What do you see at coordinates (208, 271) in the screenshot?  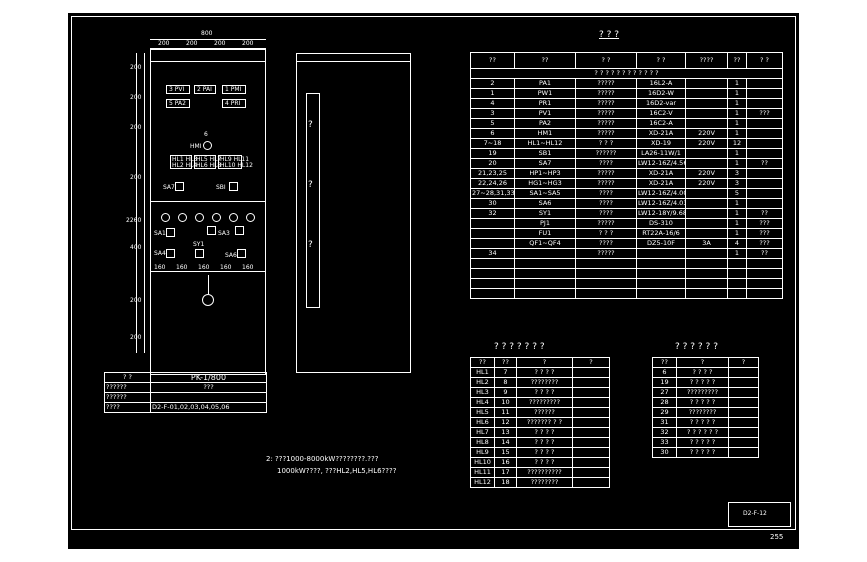 I see `dim-line-bottom` at bounding box center [208, 271].